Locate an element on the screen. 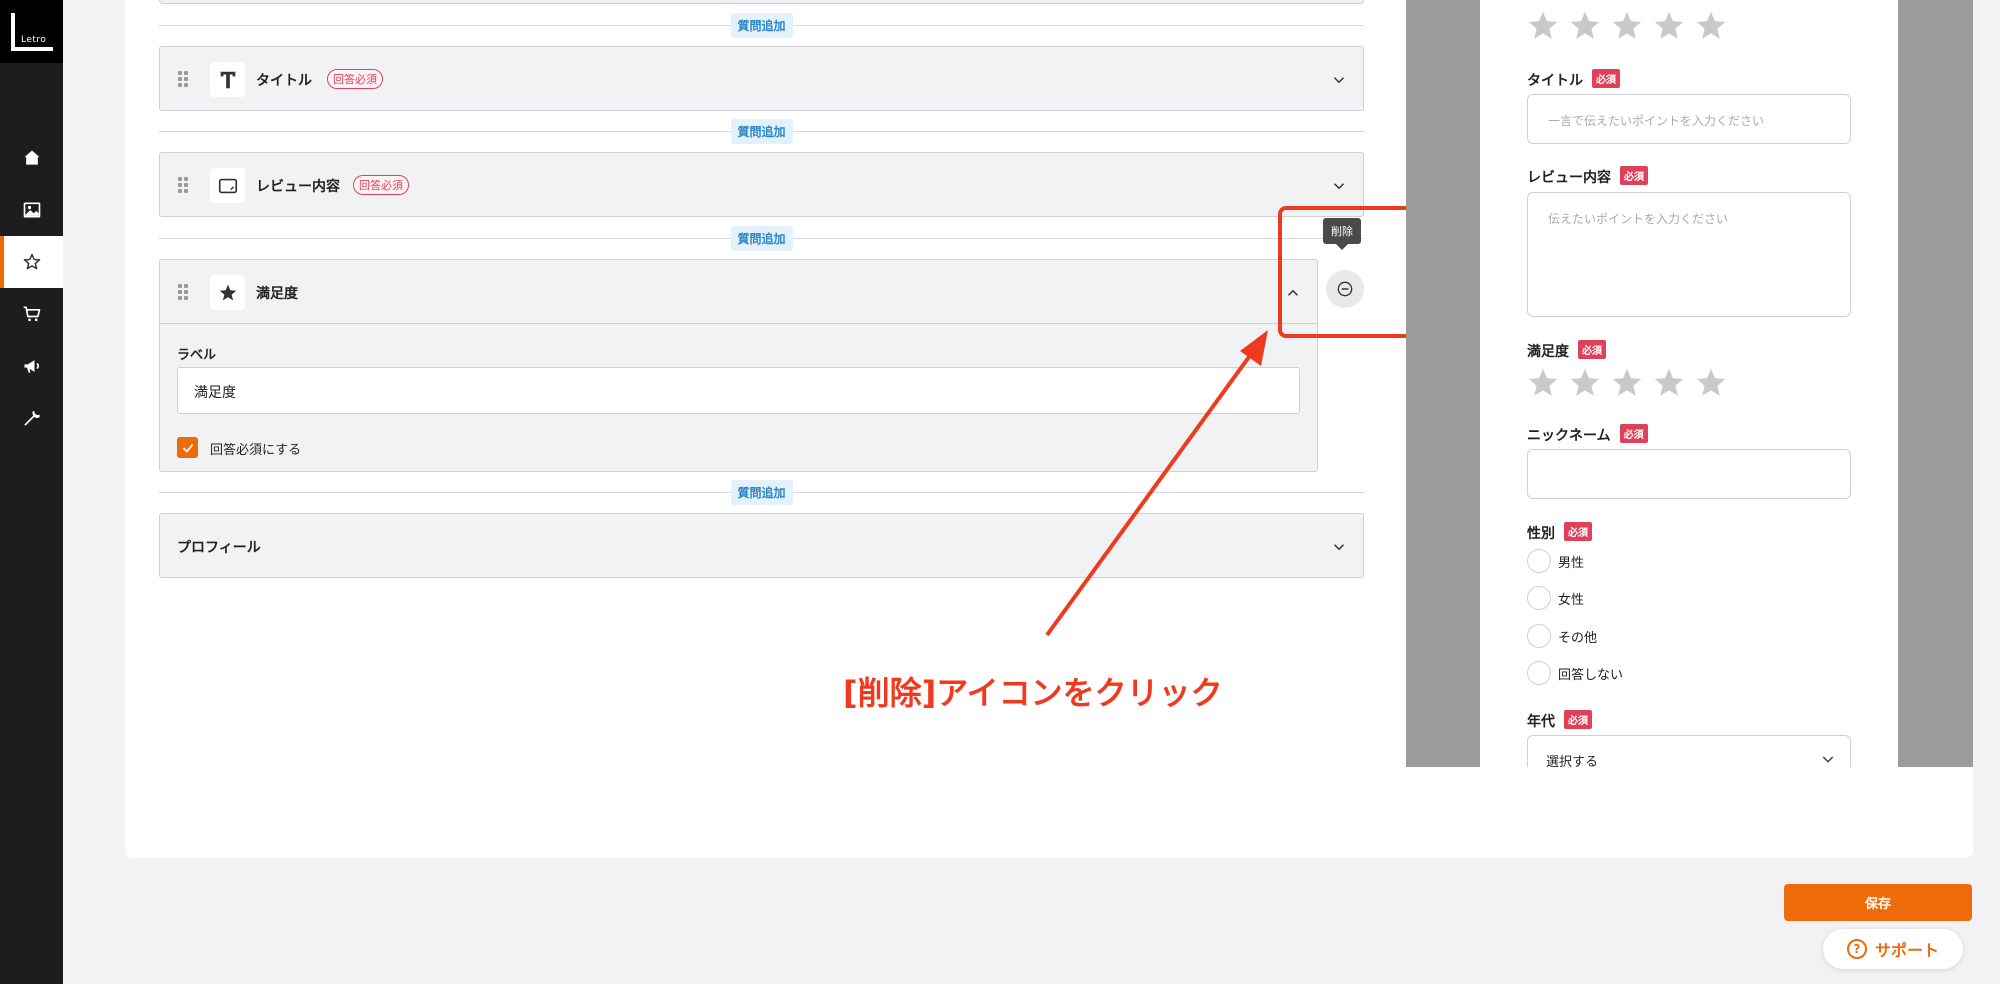 Image resolution: width=2000 pixels, height=984 pixels. support-label: サポート is located at coordinates (1906, 950).